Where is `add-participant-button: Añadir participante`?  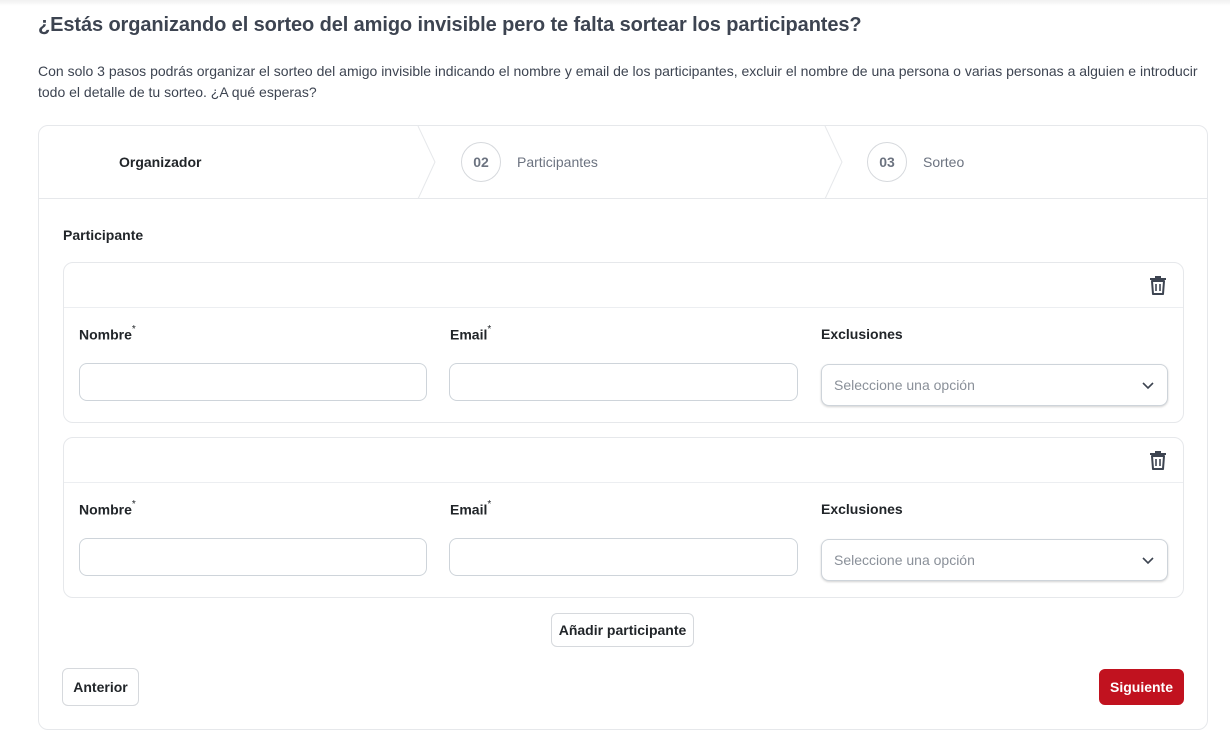
add-participant-button: Añadir participante is located at coordinates (622, 630).